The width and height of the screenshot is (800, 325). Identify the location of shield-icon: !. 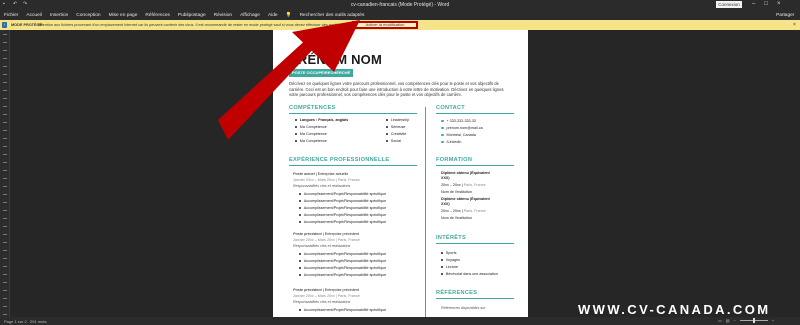
(4, 25).